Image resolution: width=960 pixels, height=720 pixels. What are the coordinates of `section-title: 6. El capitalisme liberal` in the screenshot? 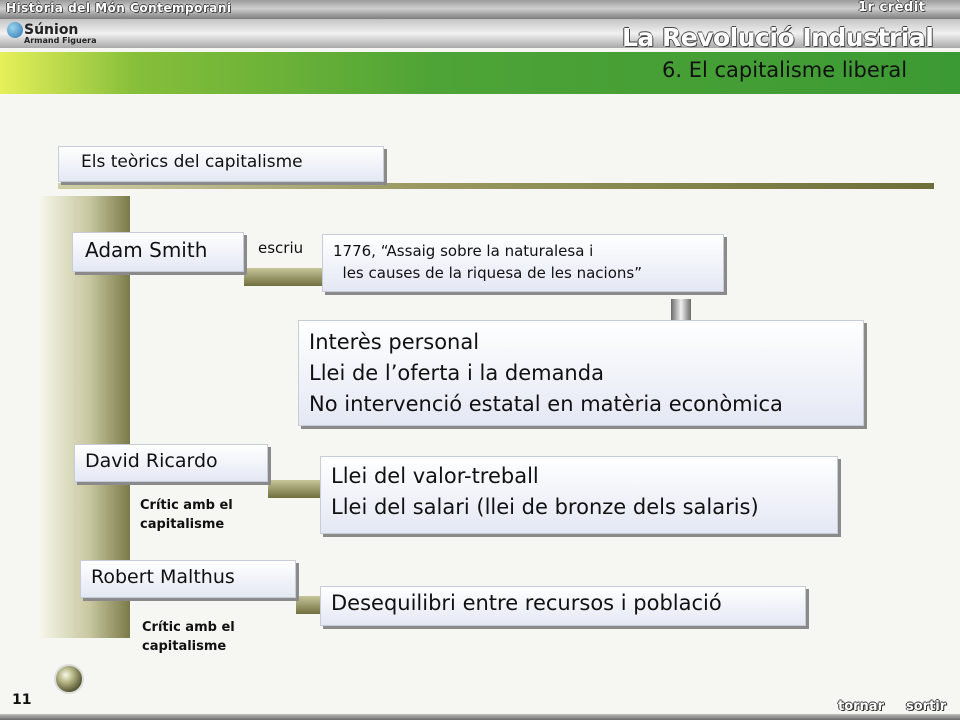 It's located at (785, 70).